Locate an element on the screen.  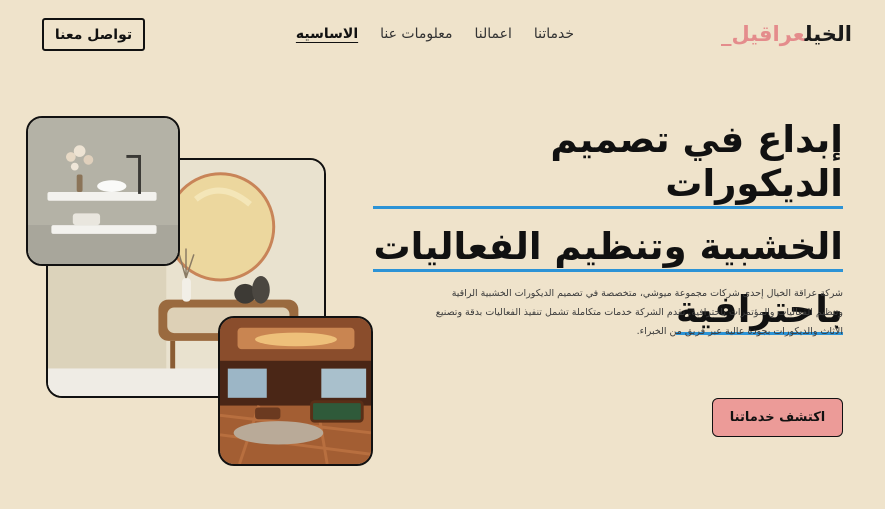
nav-item-home: الاساسيه is located at coordinates (327, 34).